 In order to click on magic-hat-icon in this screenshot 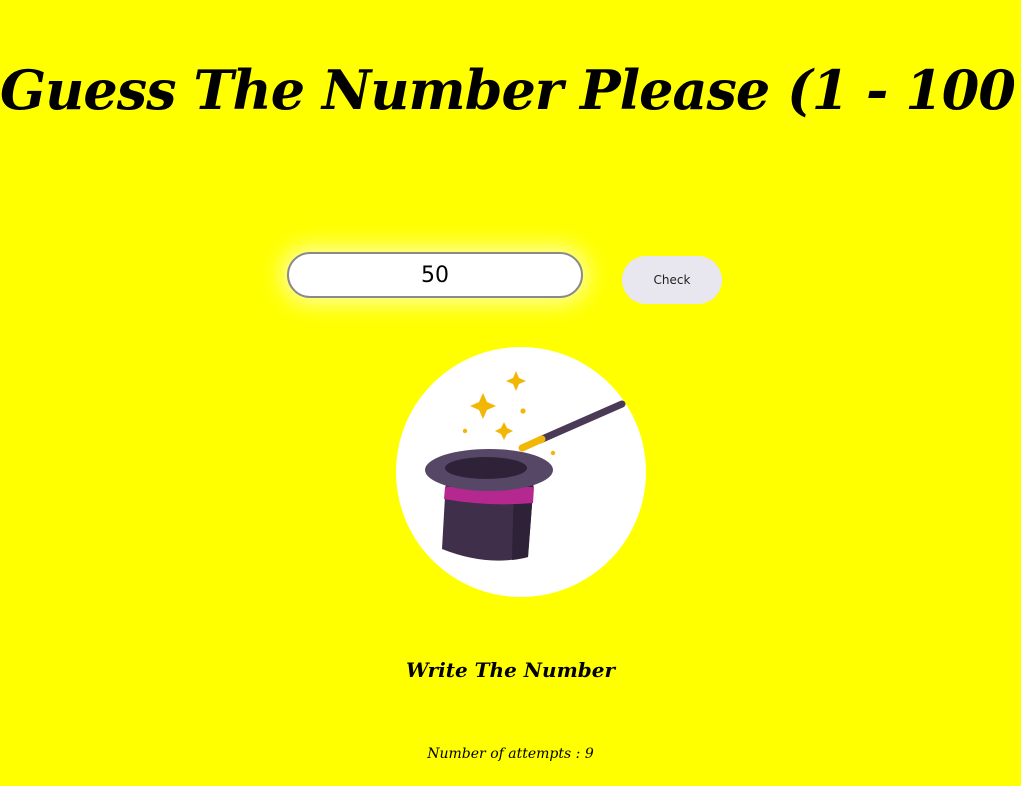, I will do `click(521, 472)`.